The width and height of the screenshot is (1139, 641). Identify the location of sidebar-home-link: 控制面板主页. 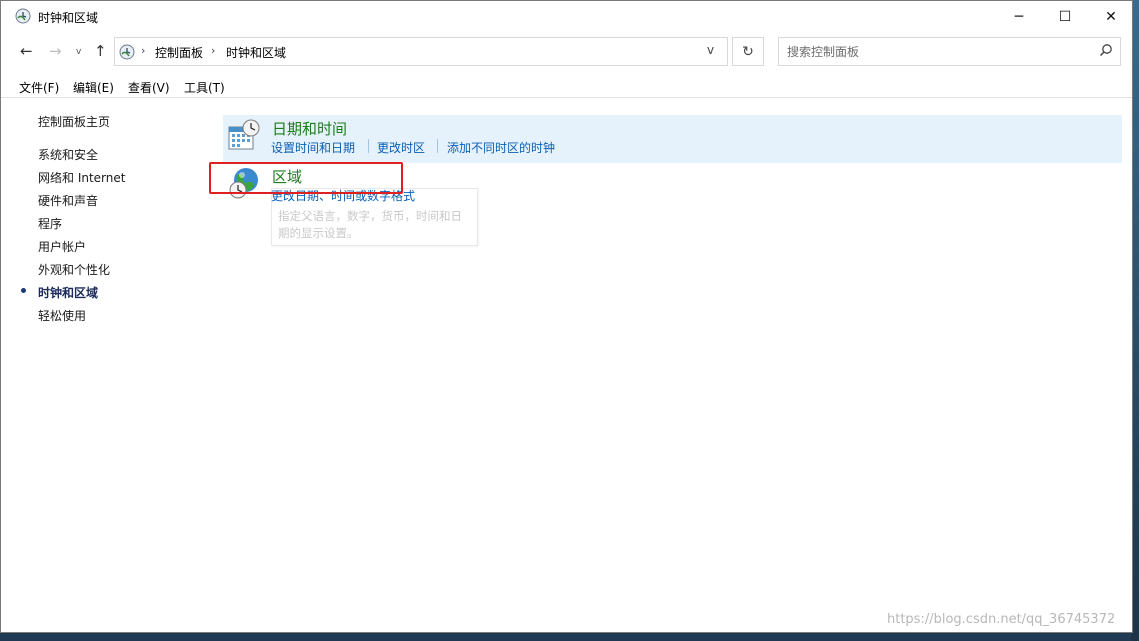
(74, 121).